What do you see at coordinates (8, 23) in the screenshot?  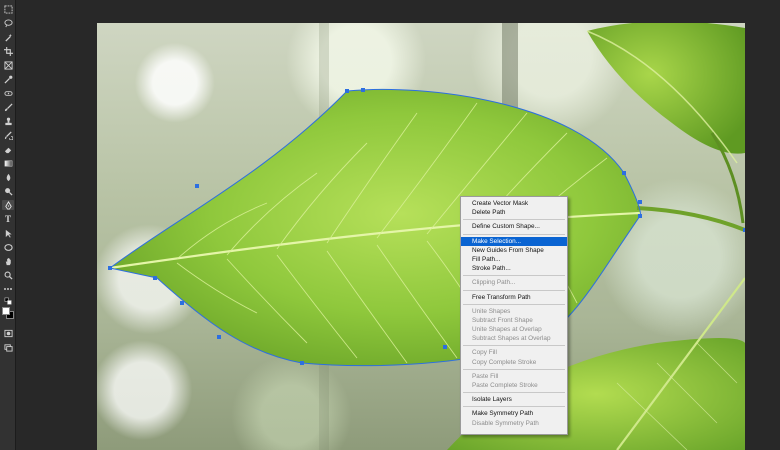 I see `lasso-tool-icon` at bounding box center [8, 23].